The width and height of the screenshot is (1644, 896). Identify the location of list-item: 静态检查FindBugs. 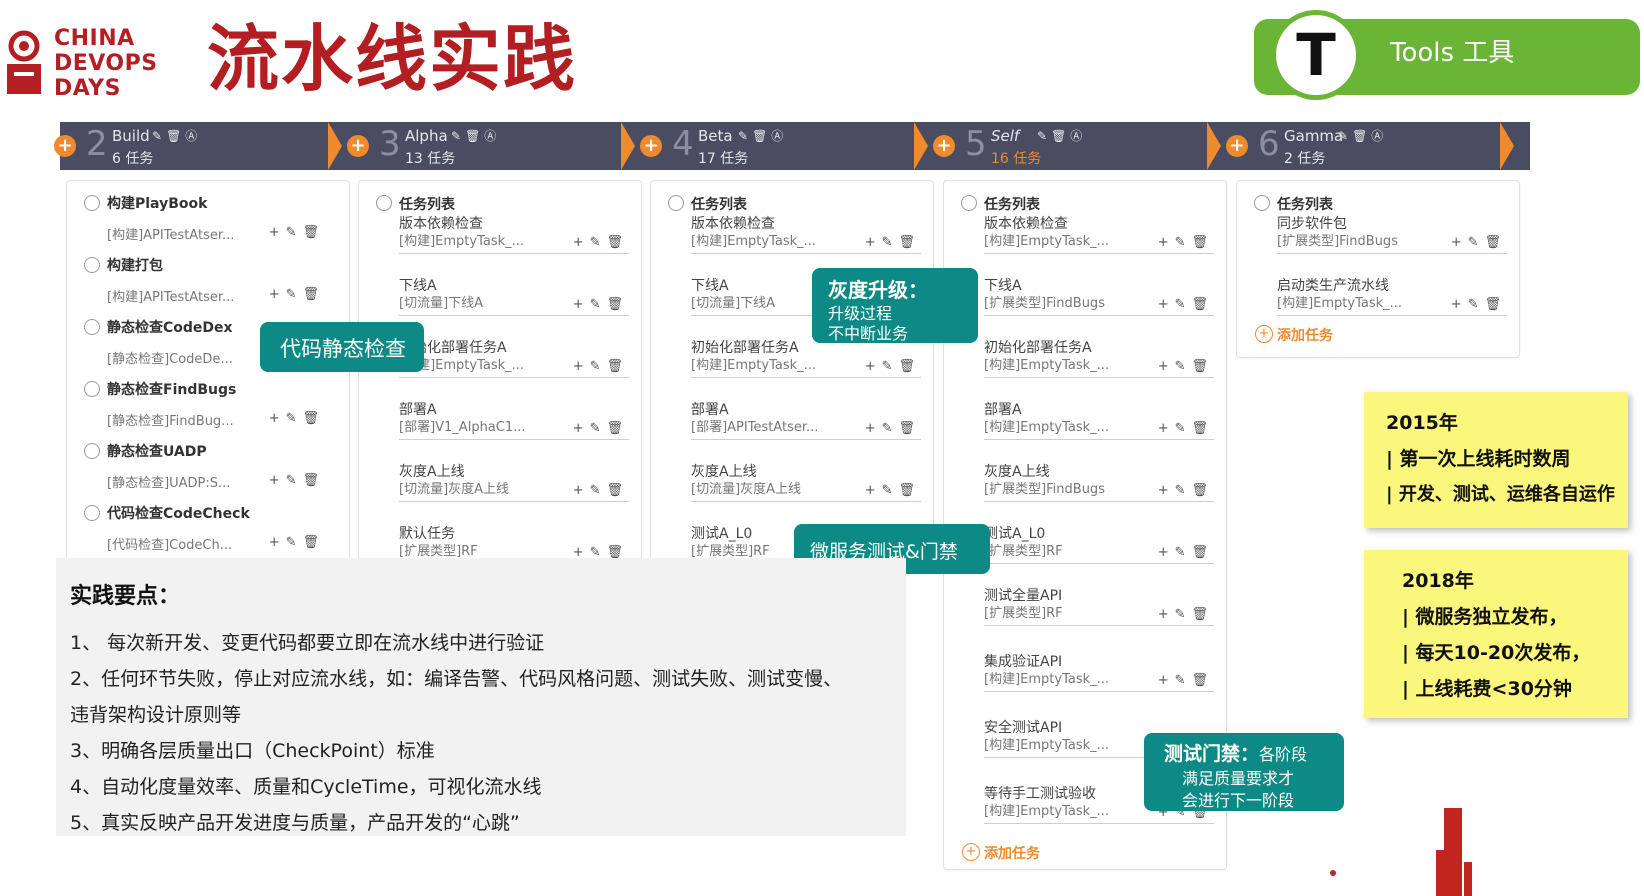
(211, 390).